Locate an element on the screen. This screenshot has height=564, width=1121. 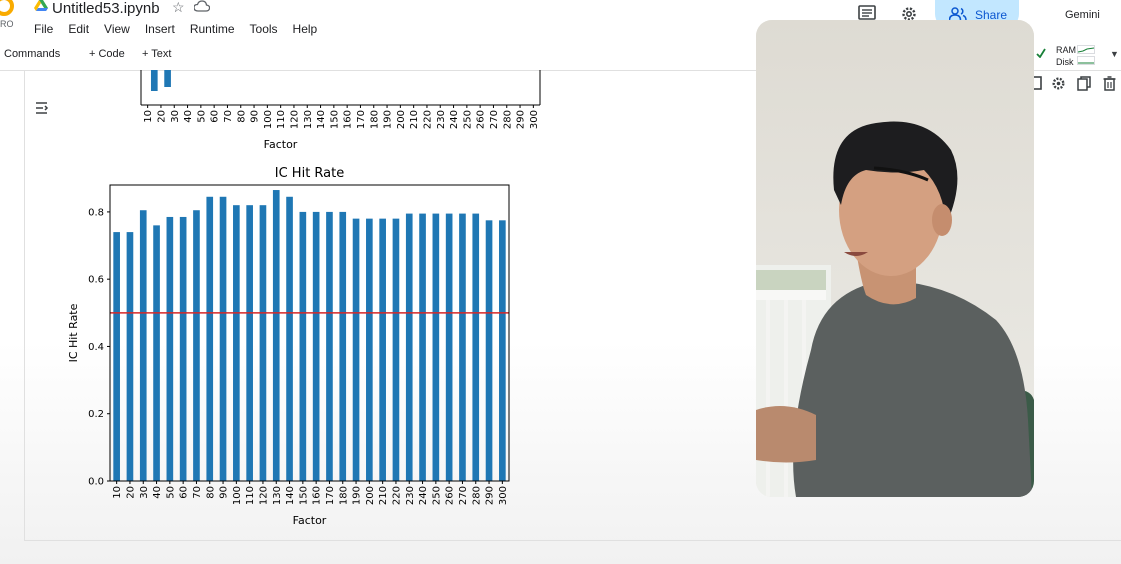
x-tick-label: 210 is located at coordinates (414, 119).